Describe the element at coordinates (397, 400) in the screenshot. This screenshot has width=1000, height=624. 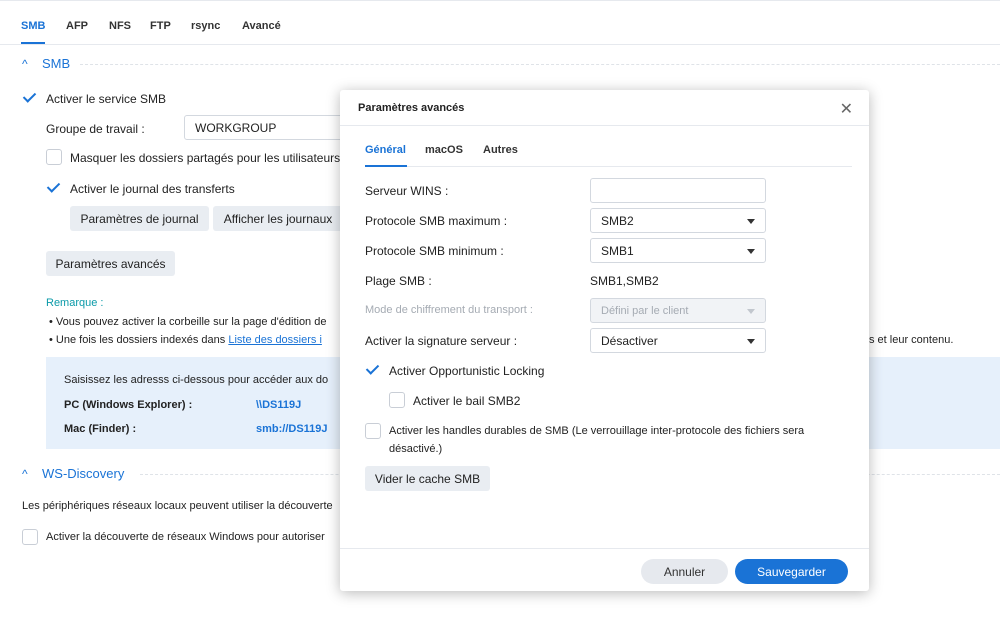
I see `smb2-lease-checkbox` at that location.